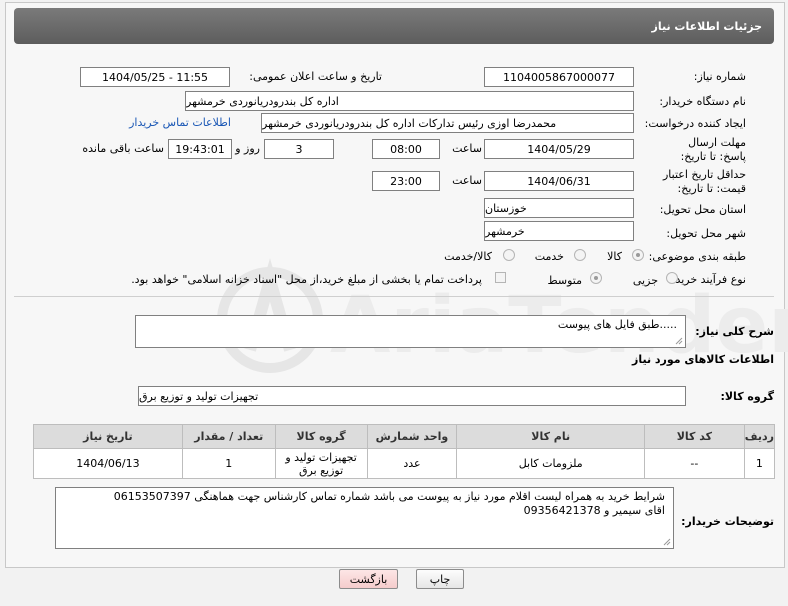 This screenshot has height=606, width=788. Describe the element at coordinates (694, 463) in the screenshot. I see `cell-code: --` at that location.